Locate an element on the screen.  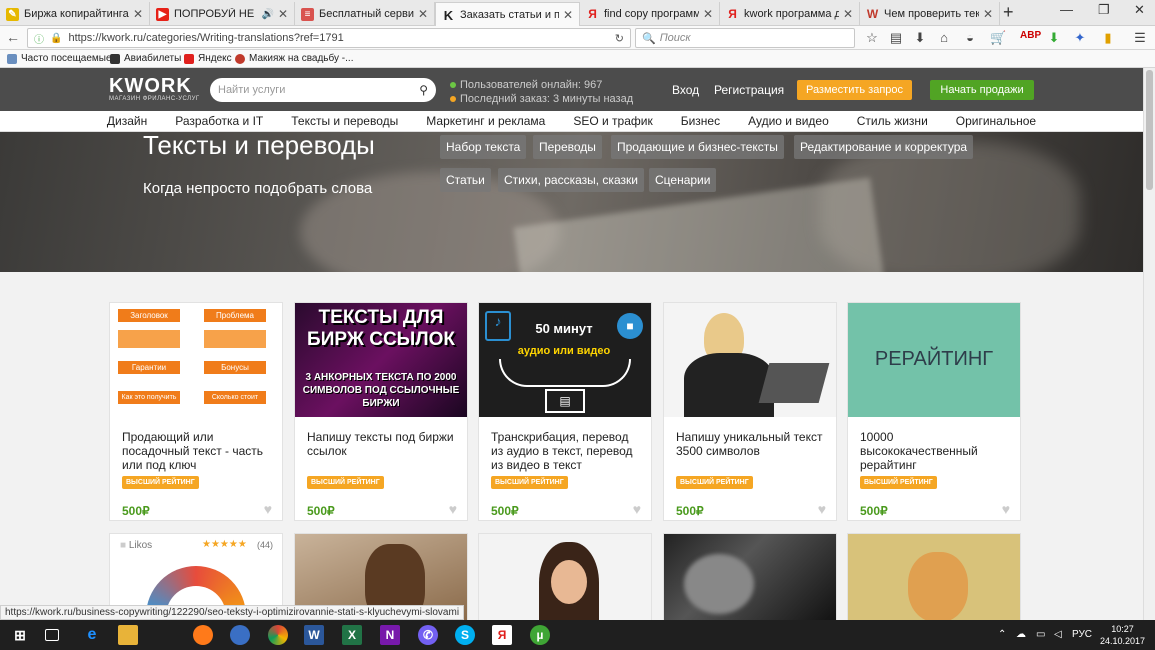
extension-icon: ✦ is located at coordinates (1080, 38).